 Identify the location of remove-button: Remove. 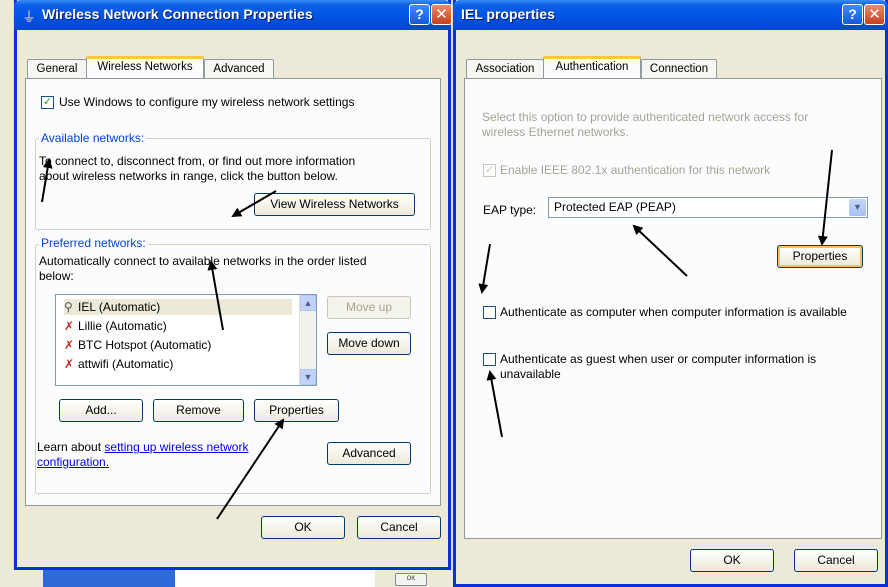
(198, 410).